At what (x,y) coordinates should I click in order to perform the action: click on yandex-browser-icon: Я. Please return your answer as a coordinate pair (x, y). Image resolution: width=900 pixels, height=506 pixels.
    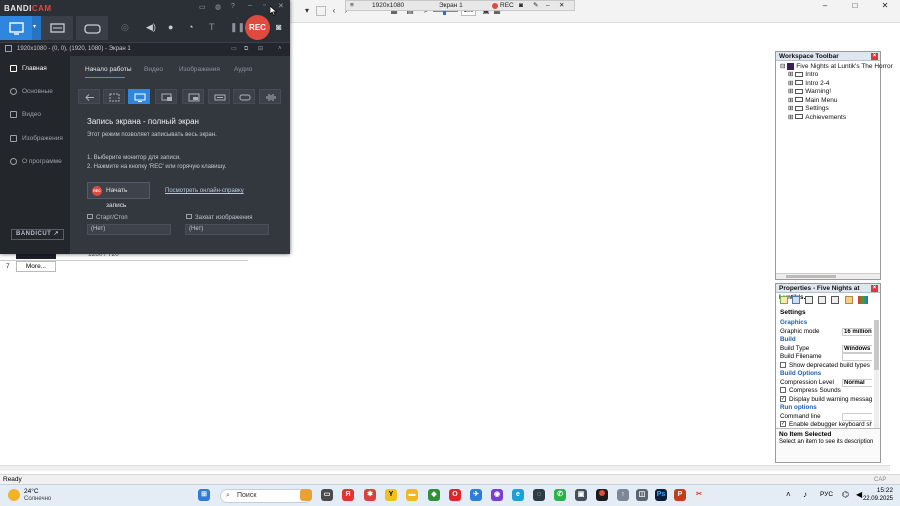
    Looking at the image, I should click on (348, 495).